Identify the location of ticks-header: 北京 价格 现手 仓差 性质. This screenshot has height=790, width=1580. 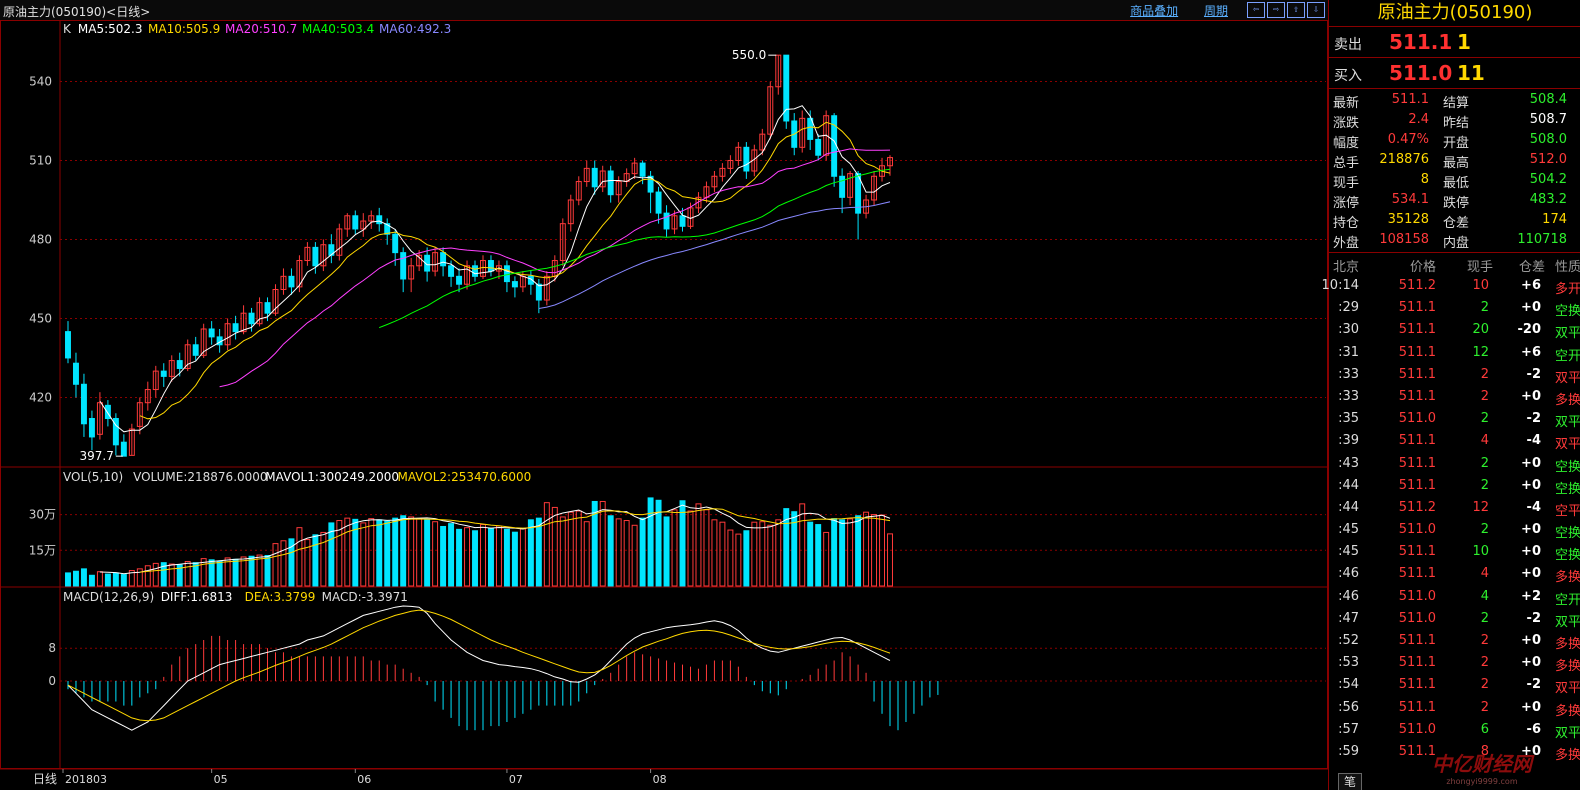
(1454, 264).